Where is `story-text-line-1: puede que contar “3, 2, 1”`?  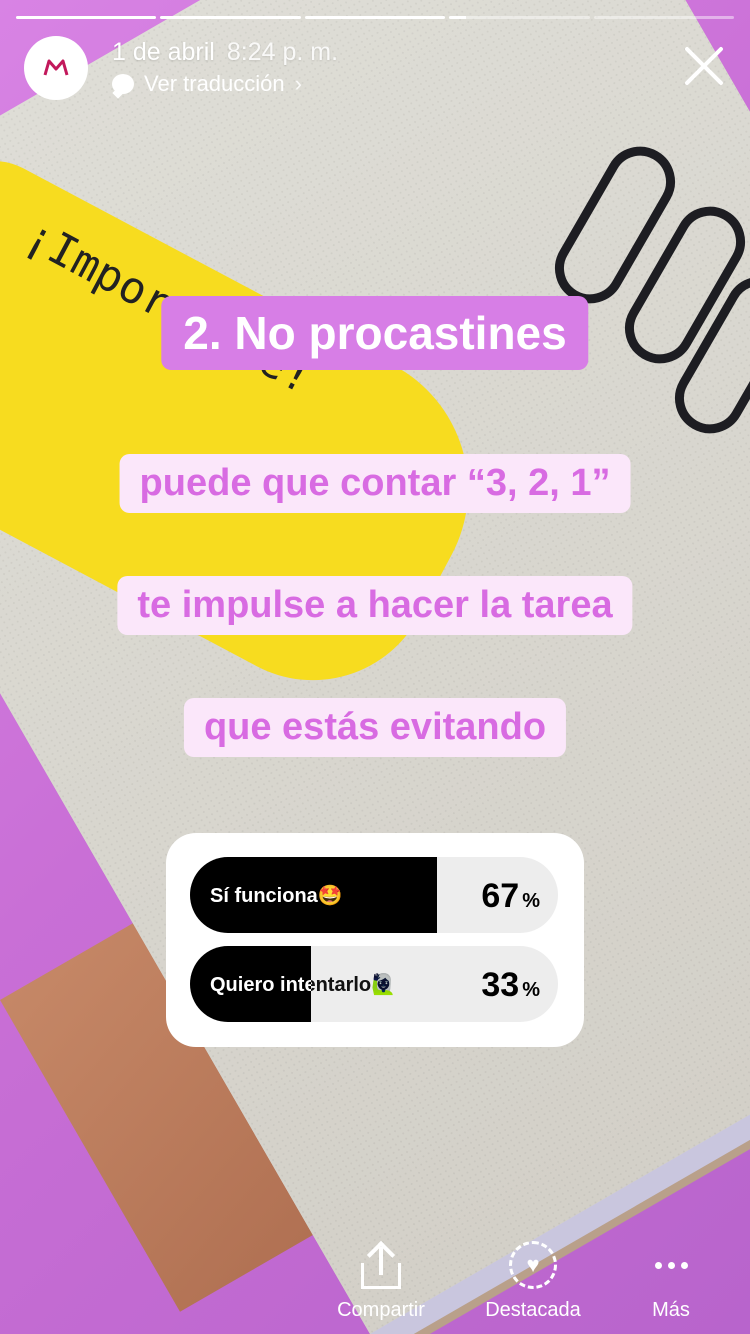 story-text-line-1: puede que contar “3, 2, 1” is located at coordinates (375, 483).